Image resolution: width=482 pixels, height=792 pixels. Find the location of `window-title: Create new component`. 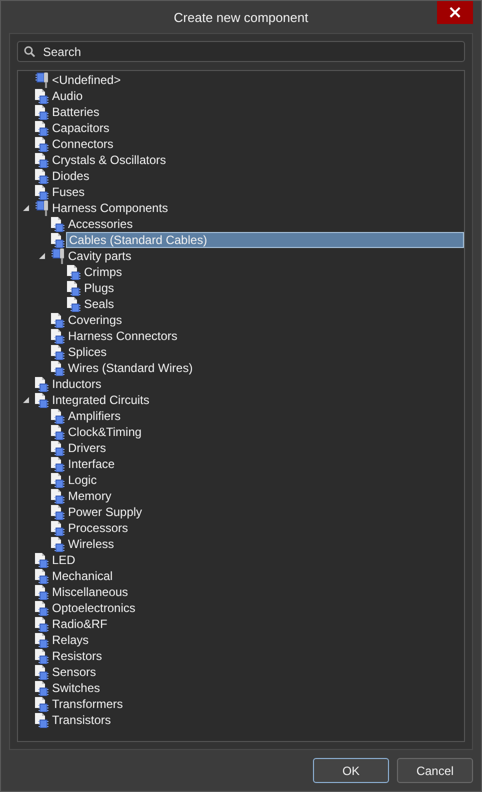

window-title: Create new component is located at coordinates (241, 17).